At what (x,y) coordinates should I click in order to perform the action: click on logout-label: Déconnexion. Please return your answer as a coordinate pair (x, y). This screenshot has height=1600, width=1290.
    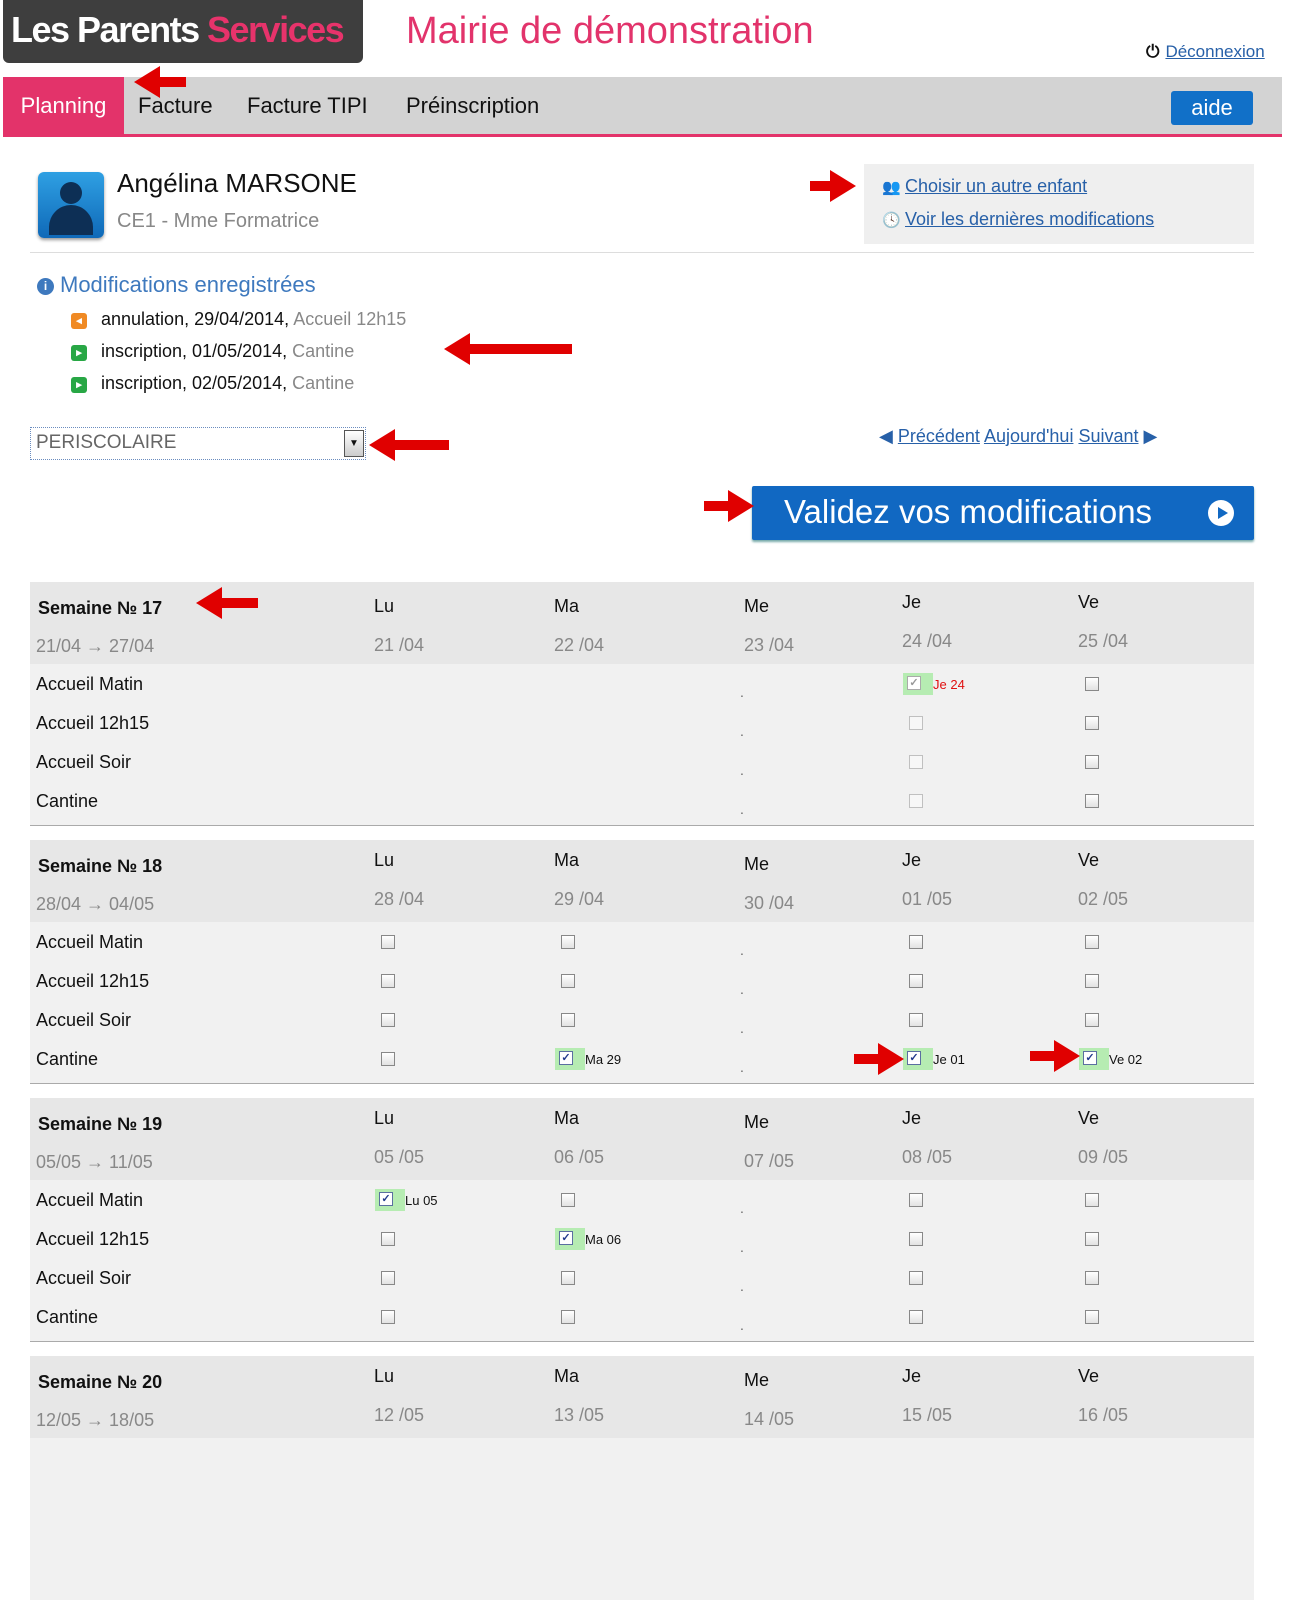
    Looking at the image, I should click on (1214, 51).